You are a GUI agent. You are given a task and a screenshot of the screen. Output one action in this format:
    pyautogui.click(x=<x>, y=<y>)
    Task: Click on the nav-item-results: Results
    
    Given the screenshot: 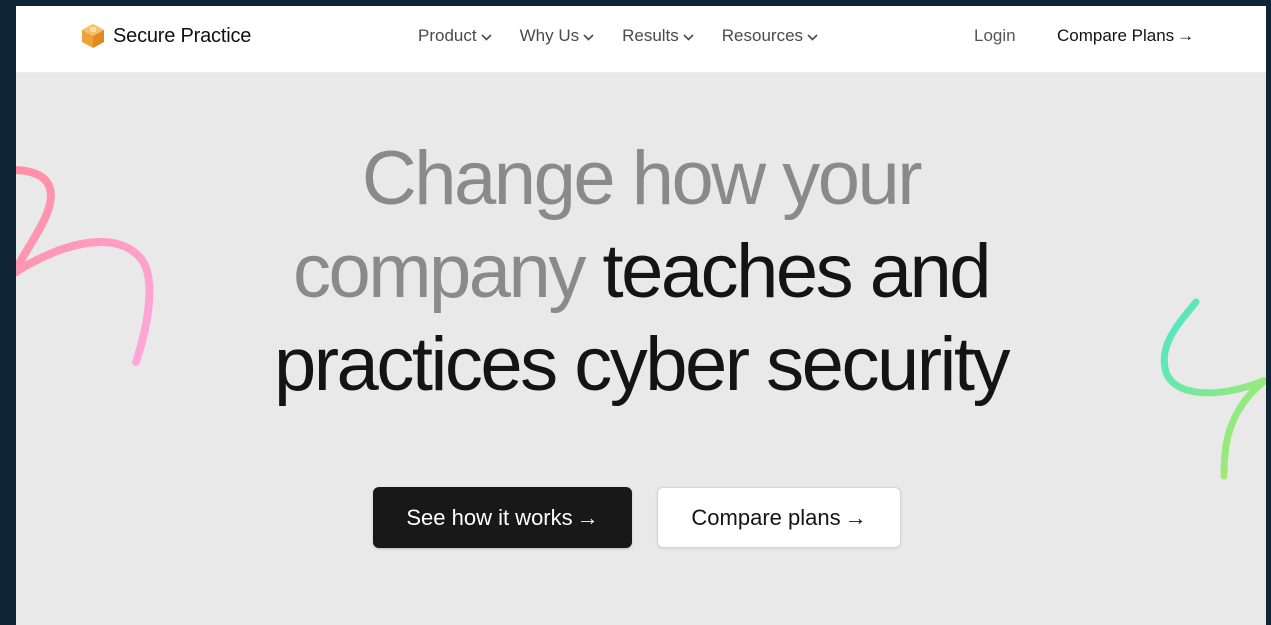 What is the action you would take?
    pyautogui.click(x=658, y=36)
    